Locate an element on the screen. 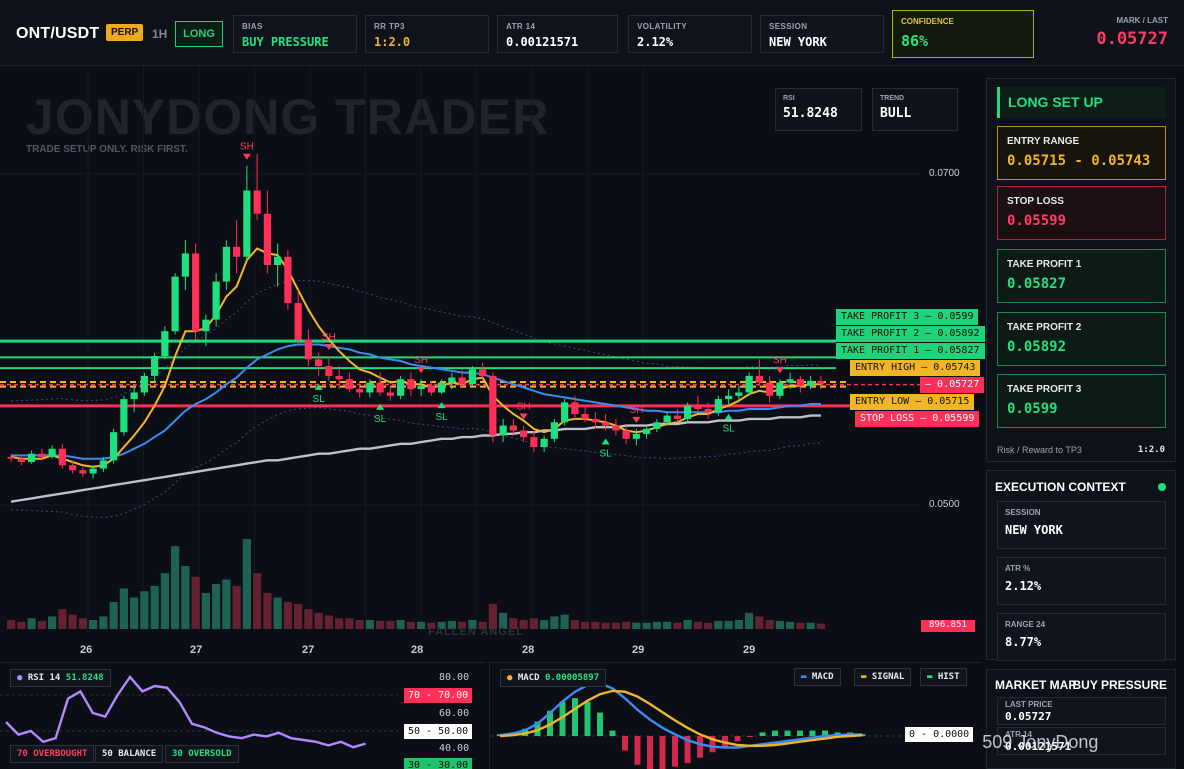 This screenshot has width=1184, height=769. trend-box: TREND BULL is located at coordinates (915, 109).